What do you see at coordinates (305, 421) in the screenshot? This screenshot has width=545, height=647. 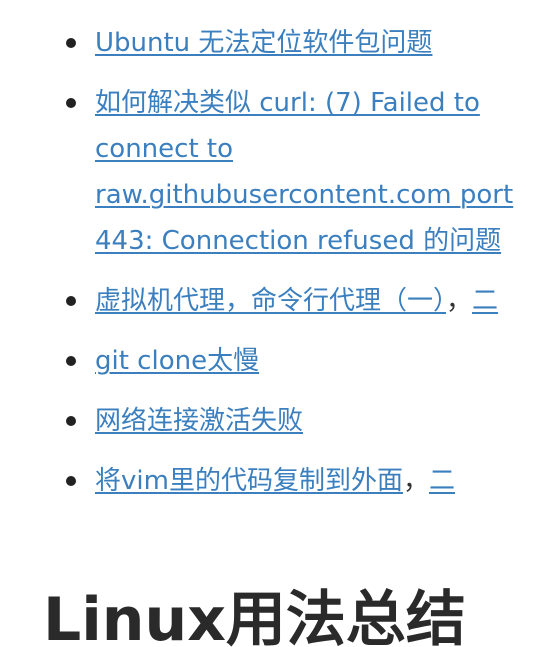 I see `list-item: 网络连接激活失败` at bounding box center [305, 421].